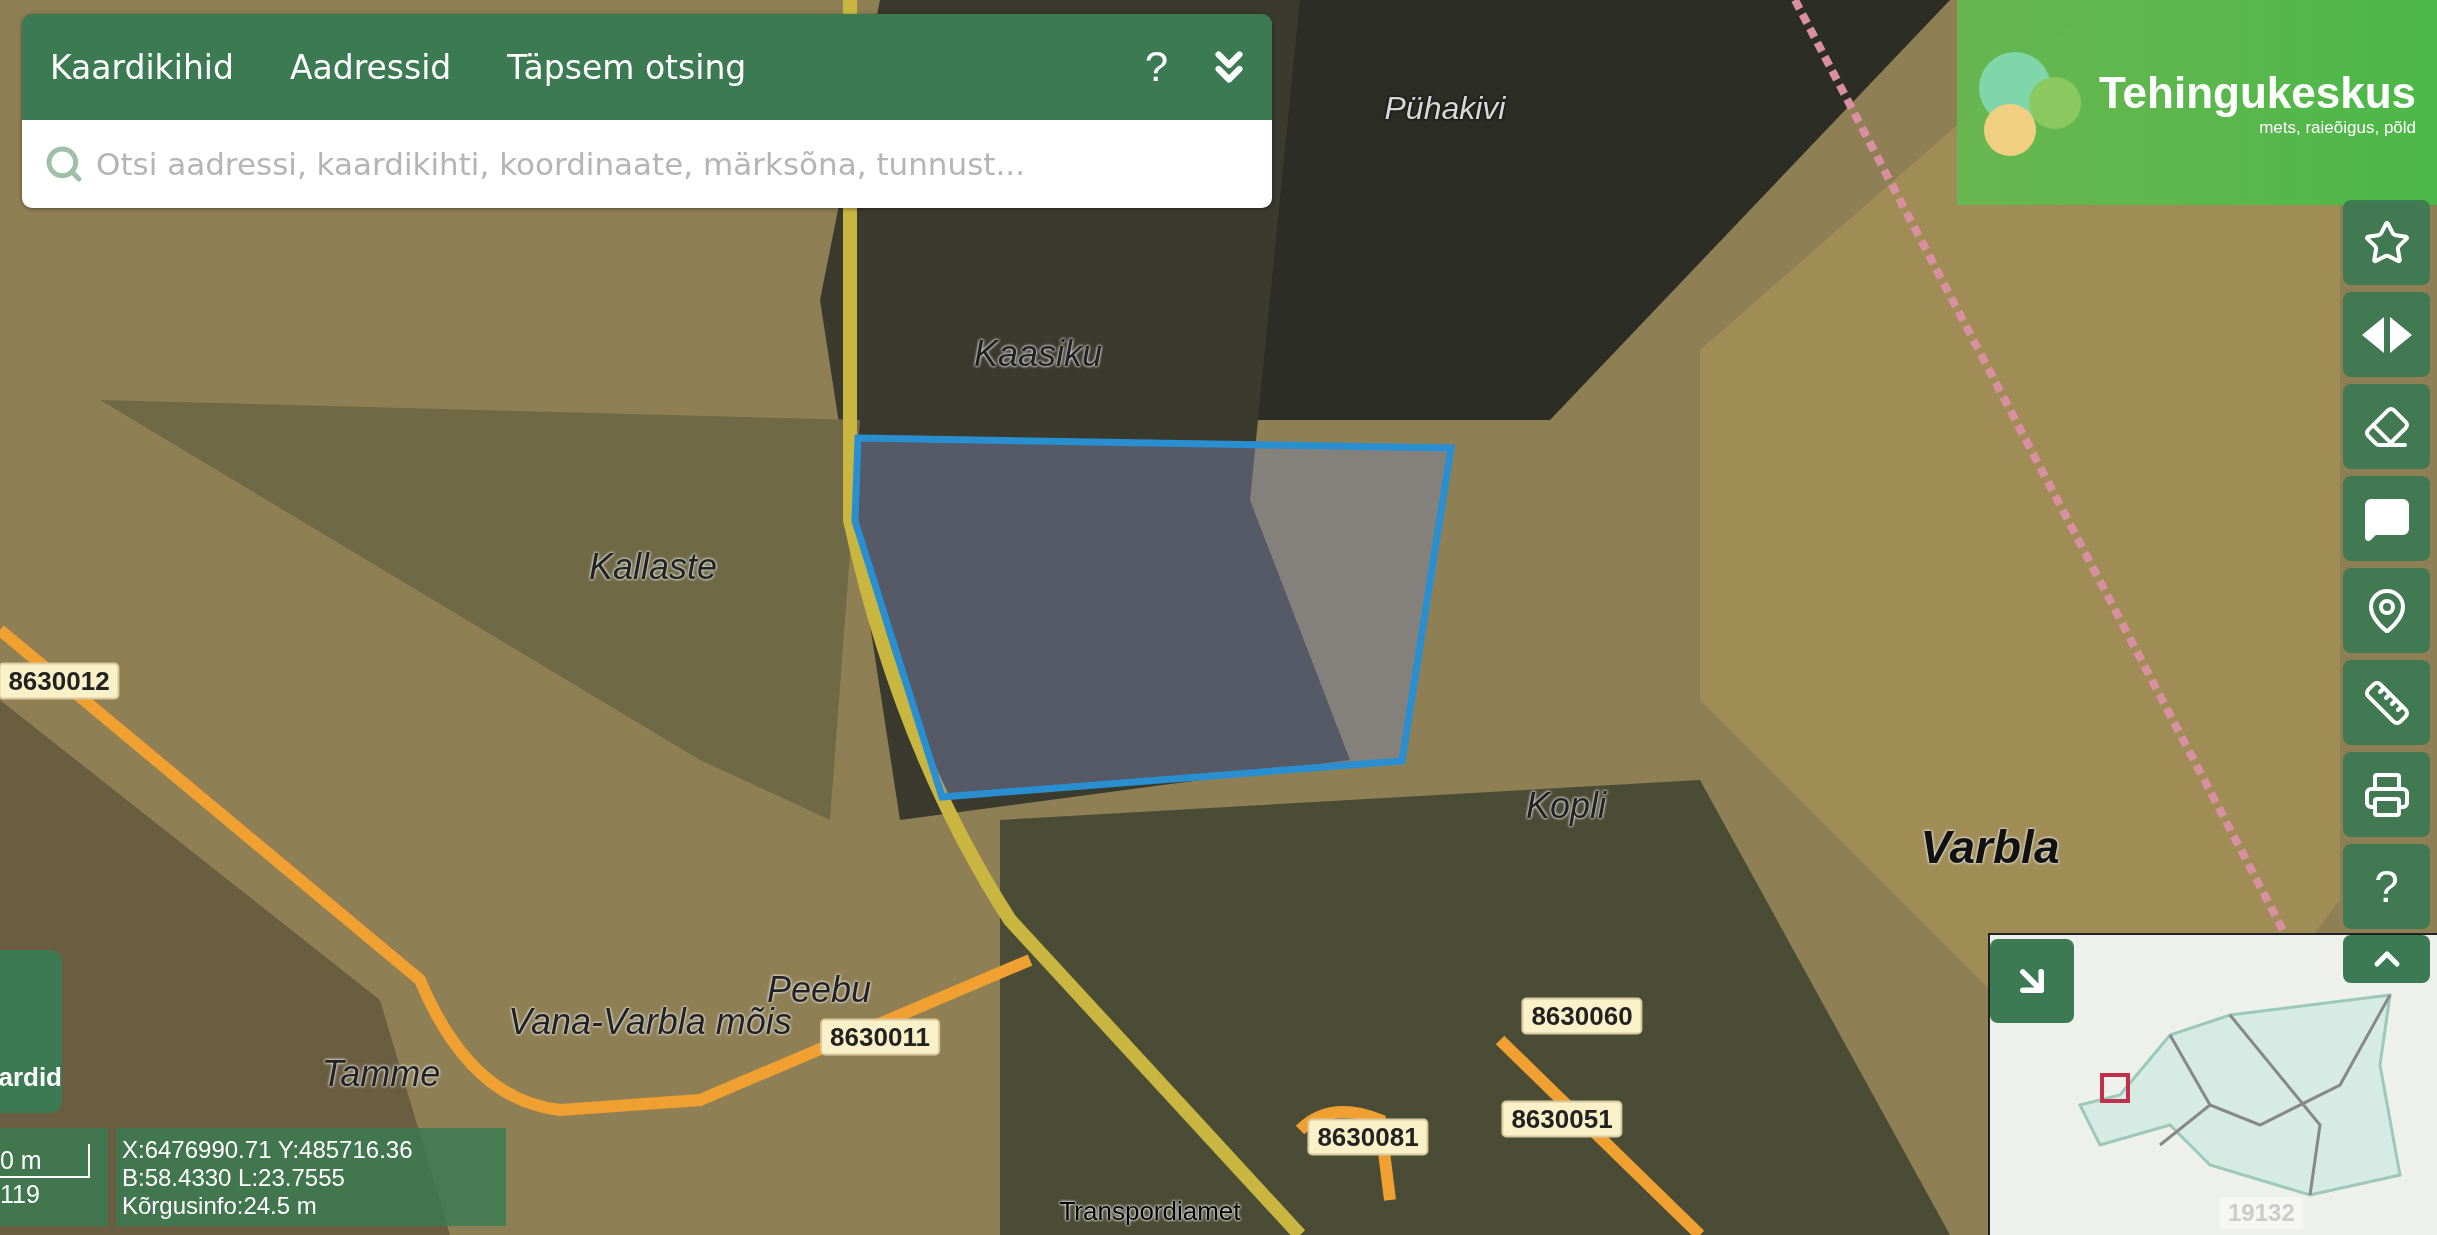 This screenshot has width=2437, height=1235. Describe the element at coordinates (1562, 1119) in the screenshot. I see `road-number-label: 8630051` at that location.